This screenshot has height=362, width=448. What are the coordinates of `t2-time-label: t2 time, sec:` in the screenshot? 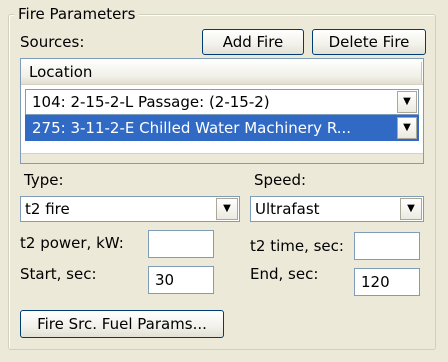 It's located at (297, 246).